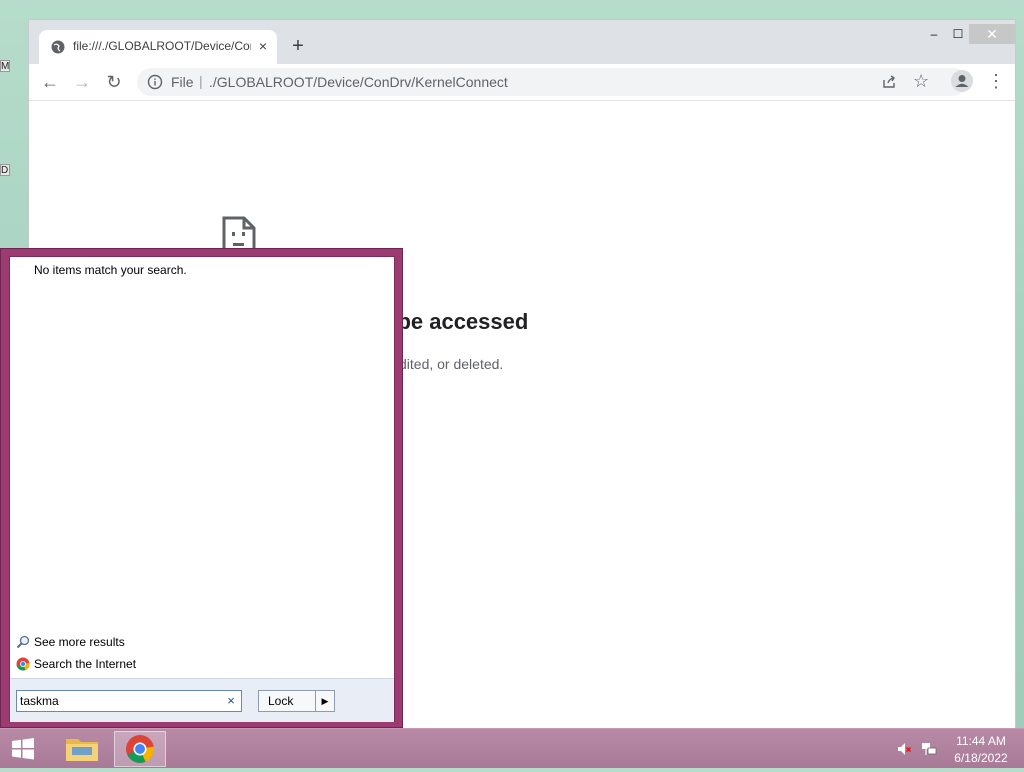 Image resolution: width=1024 pixels, height=772 pixels. I want to click on desktop-icon-fragment: D, so click(5, 170).